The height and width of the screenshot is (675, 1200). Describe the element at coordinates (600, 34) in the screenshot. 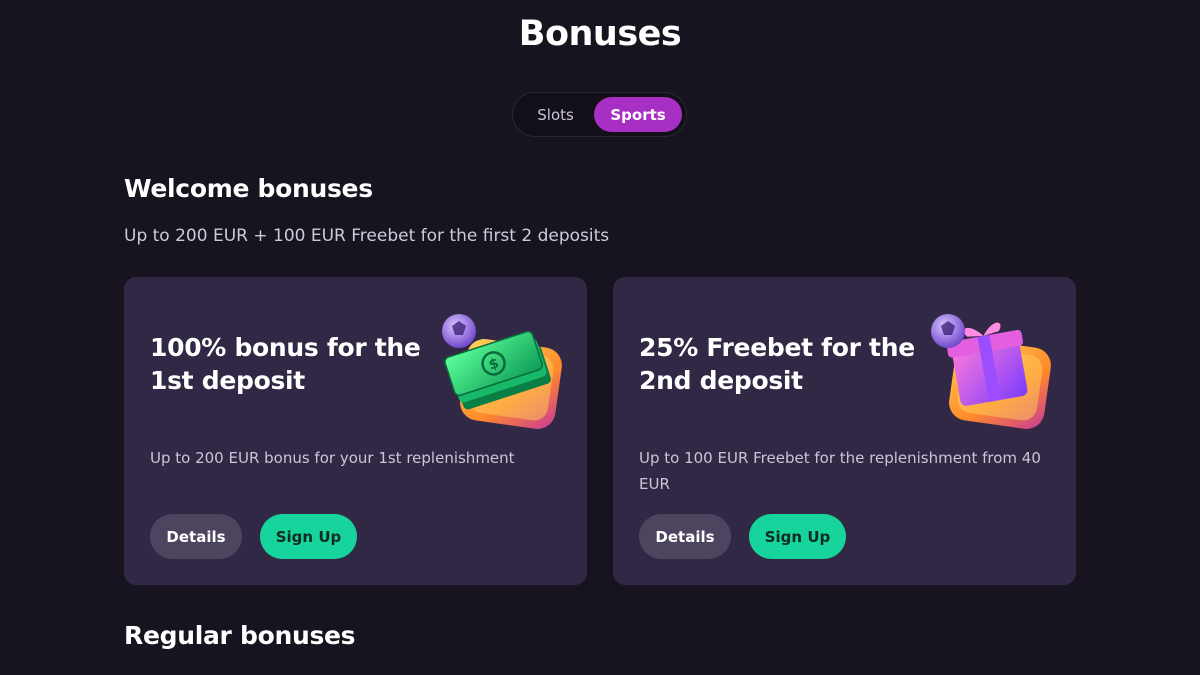

I see `page-title: Bonuses` at that location.